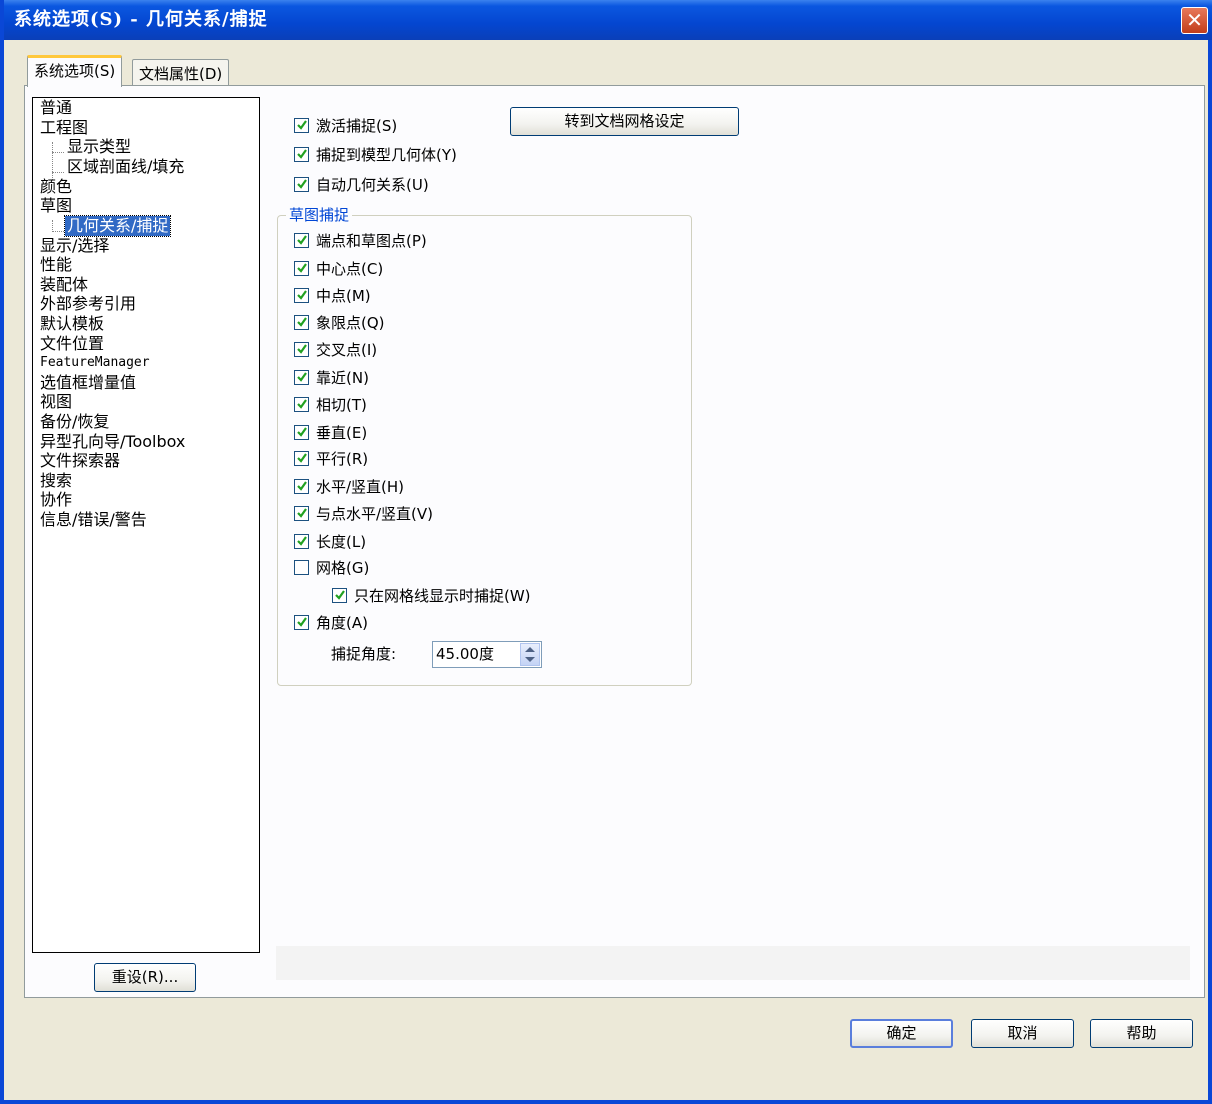 The width and height of the screenshot is (1212, 1104). What do you see at coordinates (386, 155) in the screenshot?
I see `checkbox-label: 捕捉到模型几何体(Y)` at bounding box center [386, 155].